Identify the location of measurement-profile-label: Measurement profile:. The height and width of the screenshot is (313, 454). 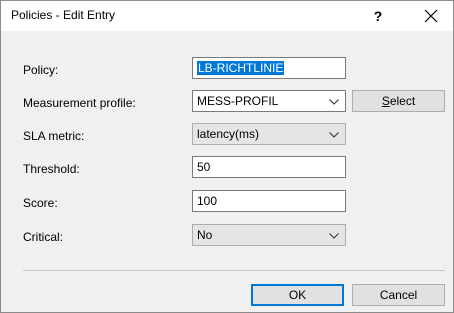
(79, 103).